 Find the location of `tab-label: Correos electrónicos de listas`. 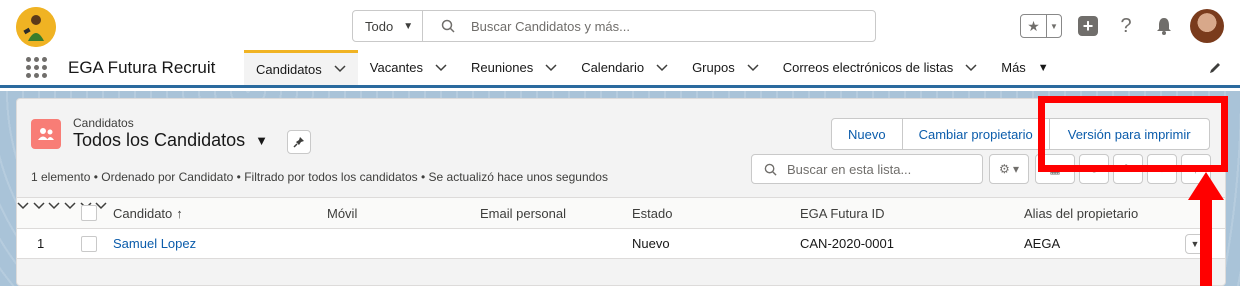

tab-label: Correos electrónicos de listas is located at coordinates (868, 67).